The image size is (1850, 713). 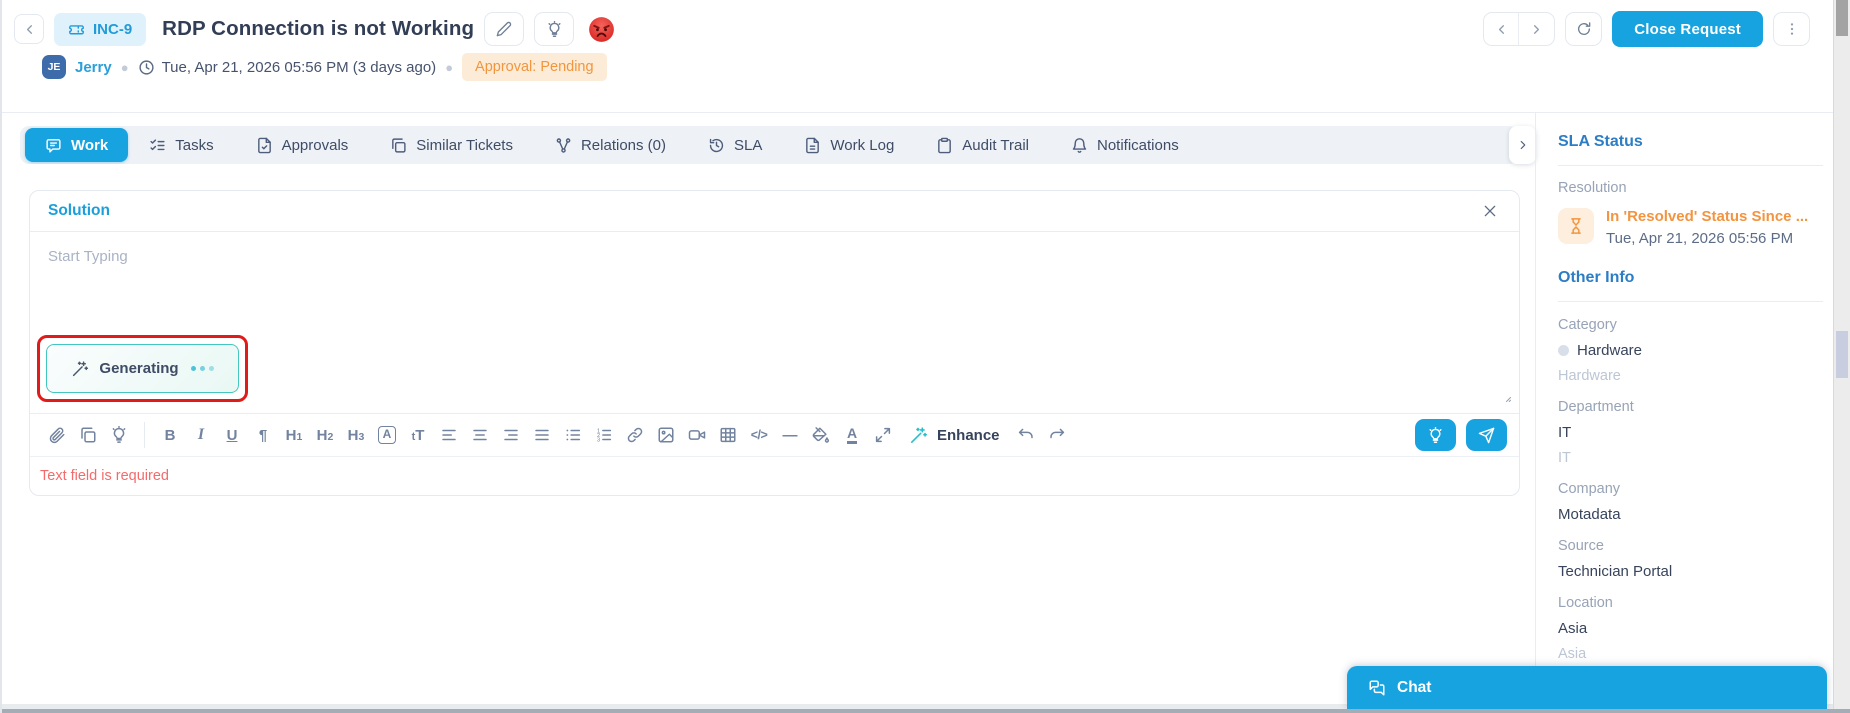 I want to click on italic-button: I, so click(x=201, y=435).